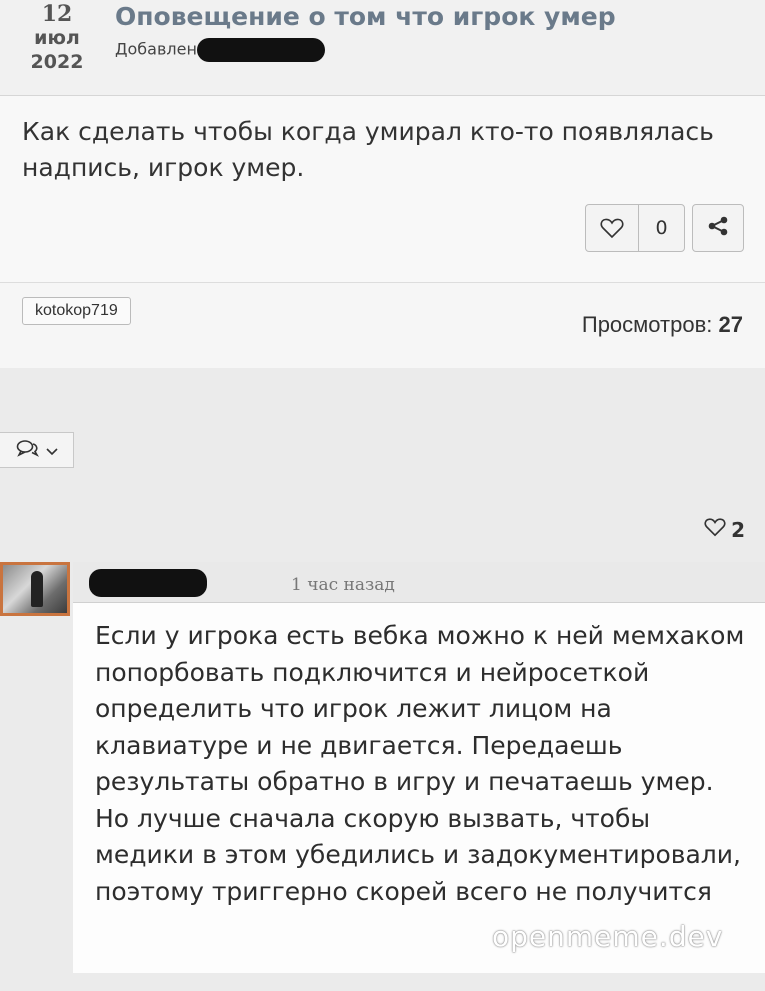 This screenshot has width=765, height=991. What do you see at coordinates (382, 325) in the screenshot?
I see `post-meta: kotokop719 Просмотров: 27` at bounding box center [382, 325].